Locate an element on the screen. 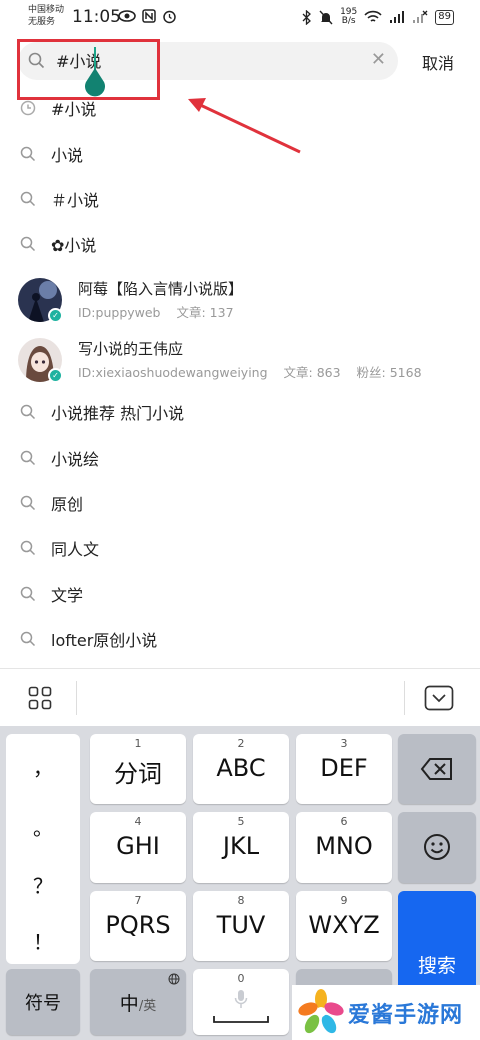 This screenshot has width=480, height=1040. suggestion-row: lofter原创小说 is located at coordinates (240, 639).